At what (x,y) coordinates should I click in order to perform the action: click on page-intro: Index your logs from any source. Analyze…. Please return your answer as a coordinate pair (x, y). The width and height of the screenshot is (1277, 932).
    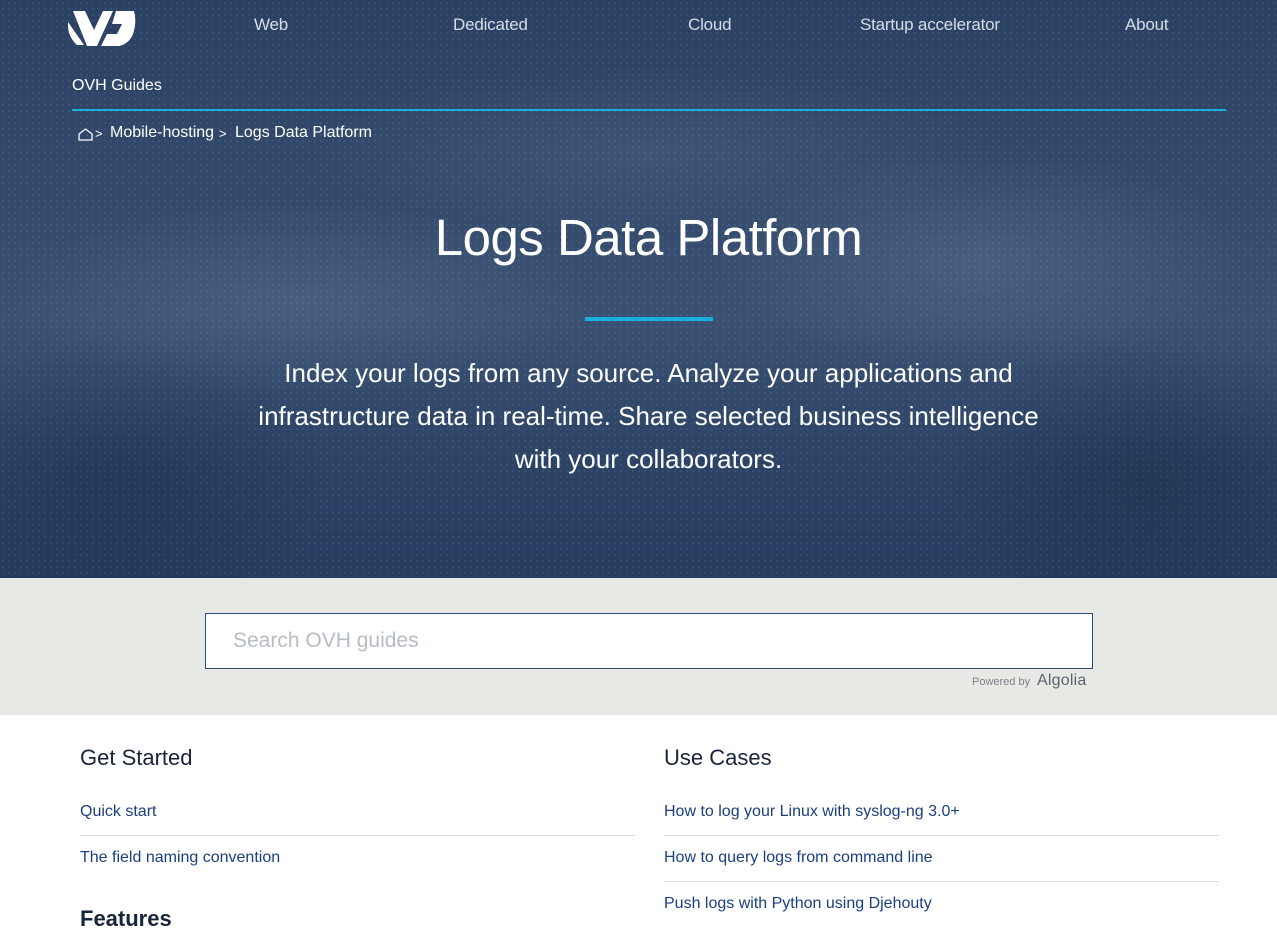
    Looking at the image, I should click on (648, 416).